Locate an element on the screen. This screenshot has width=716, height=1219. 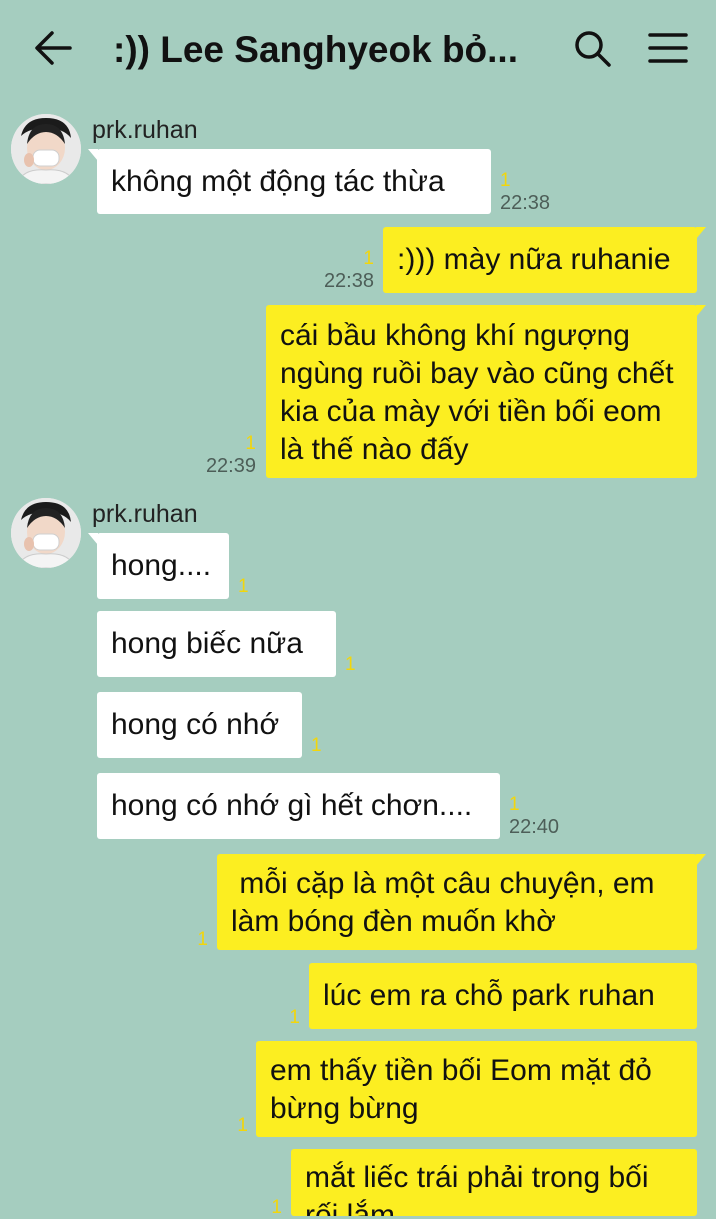
search-icon is located at coordinates (593, 49).